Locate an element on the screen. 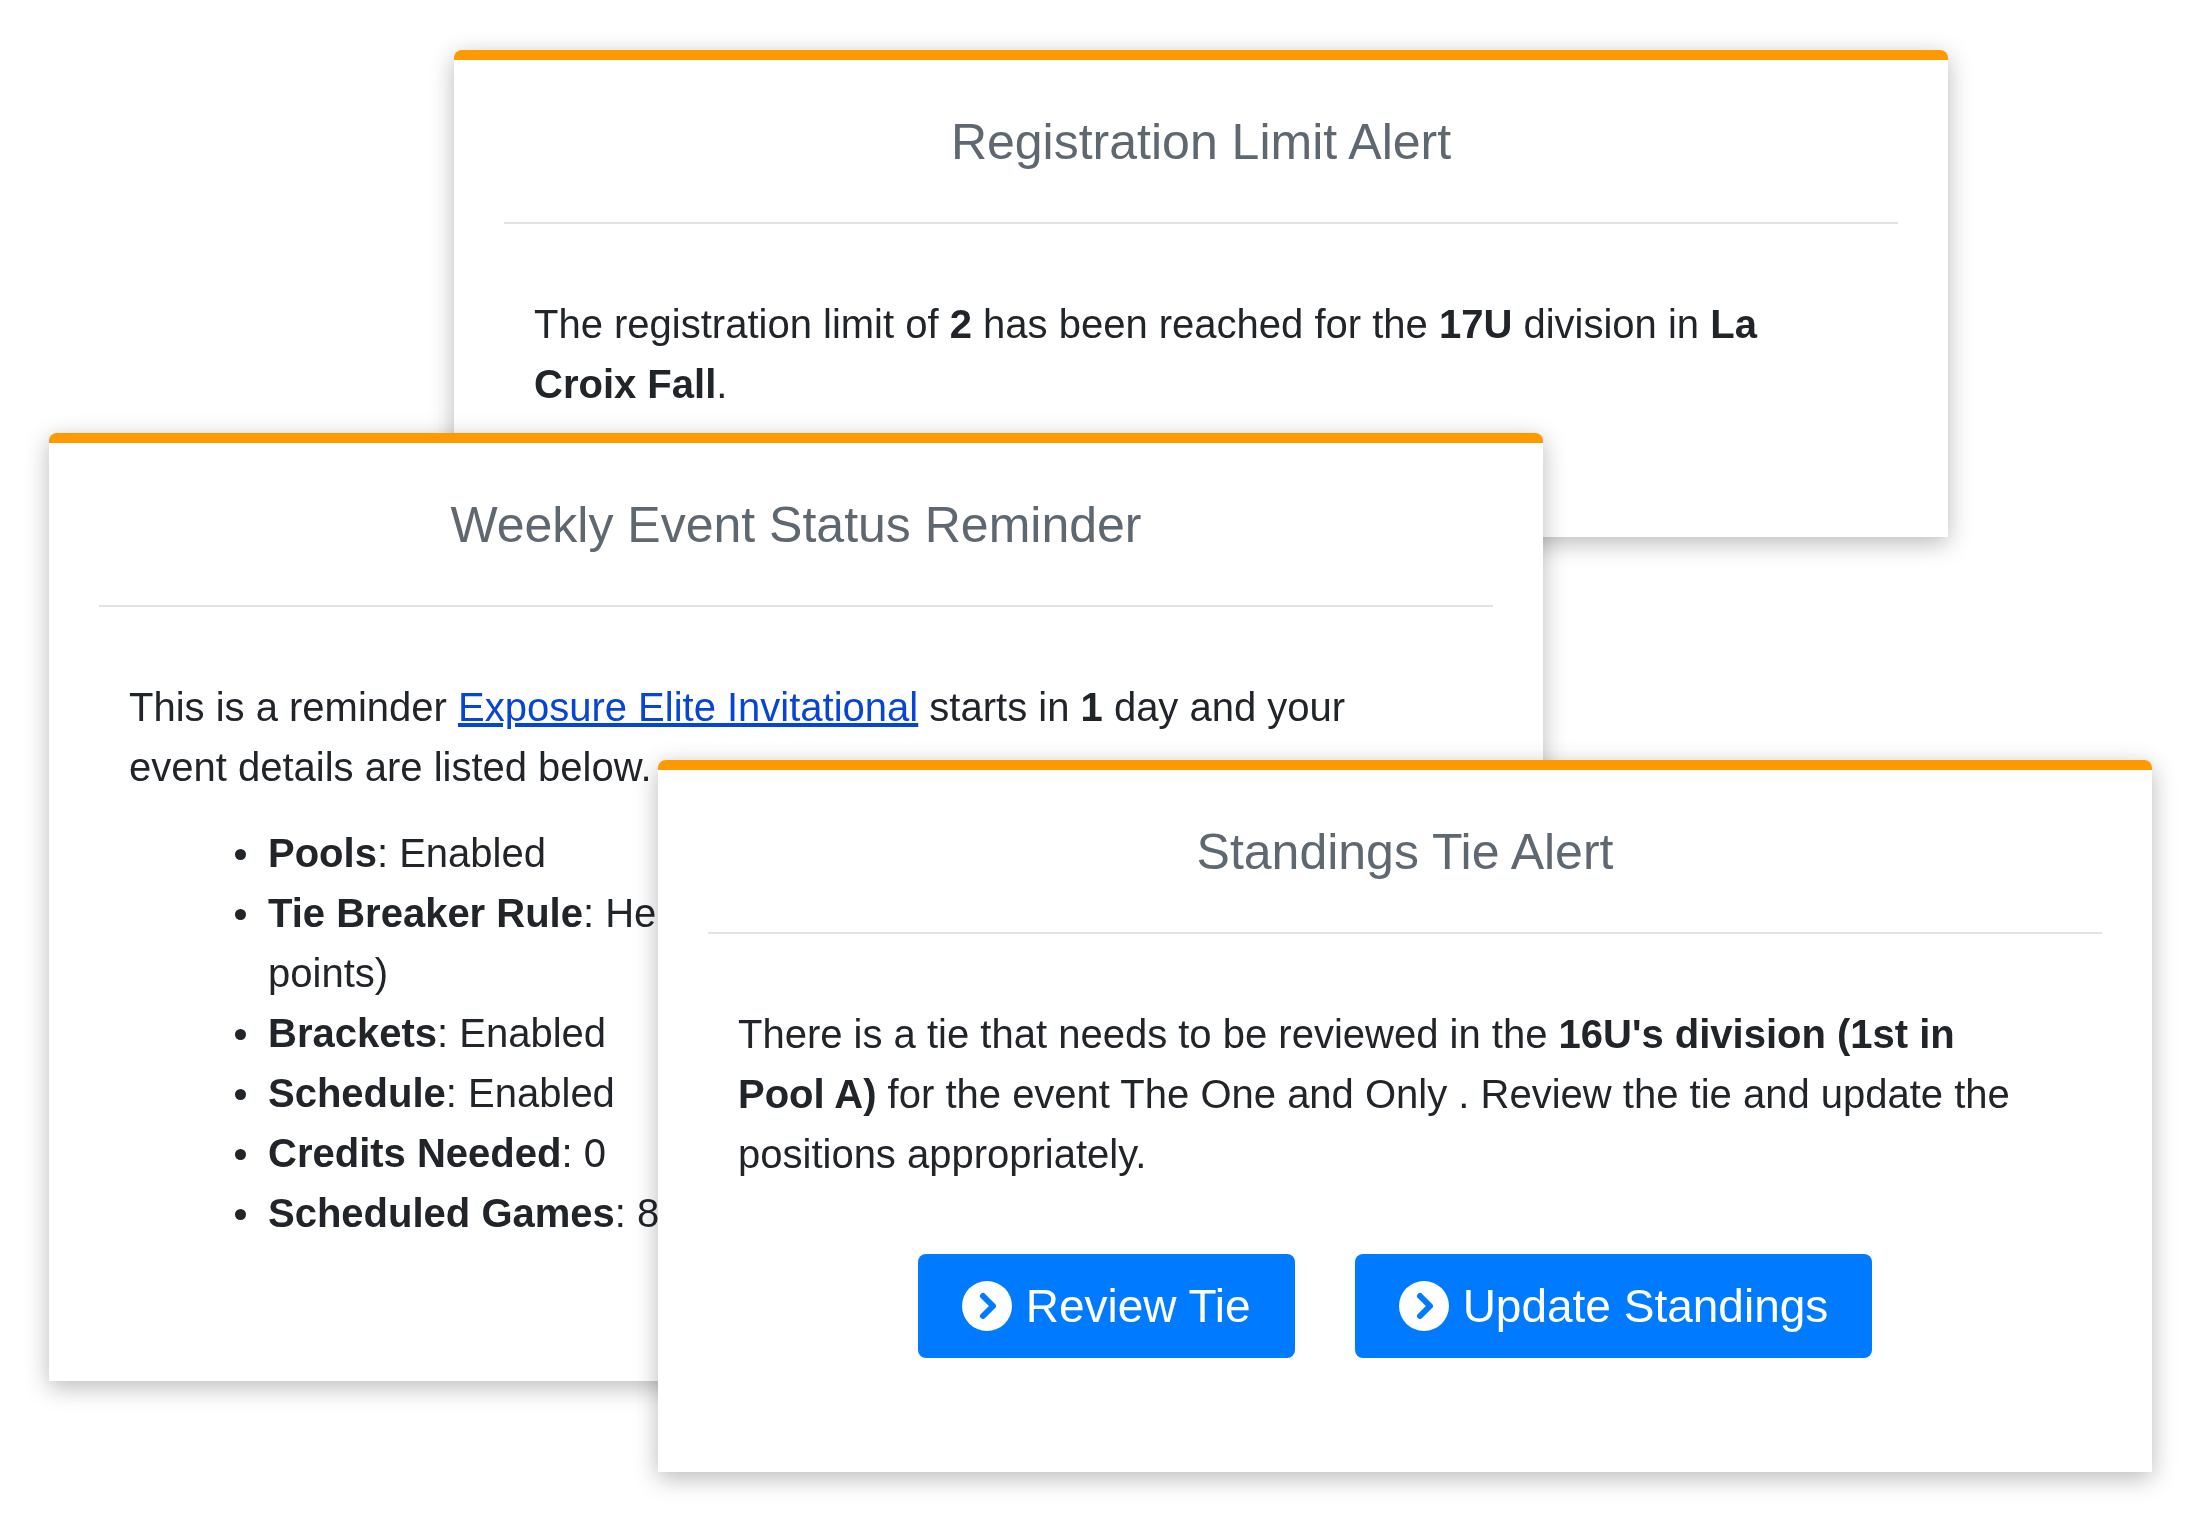 The width and height of the screenshot is (2198, 1522). card-title: Standings Tie Alert is located at coordinates (1405, 852).